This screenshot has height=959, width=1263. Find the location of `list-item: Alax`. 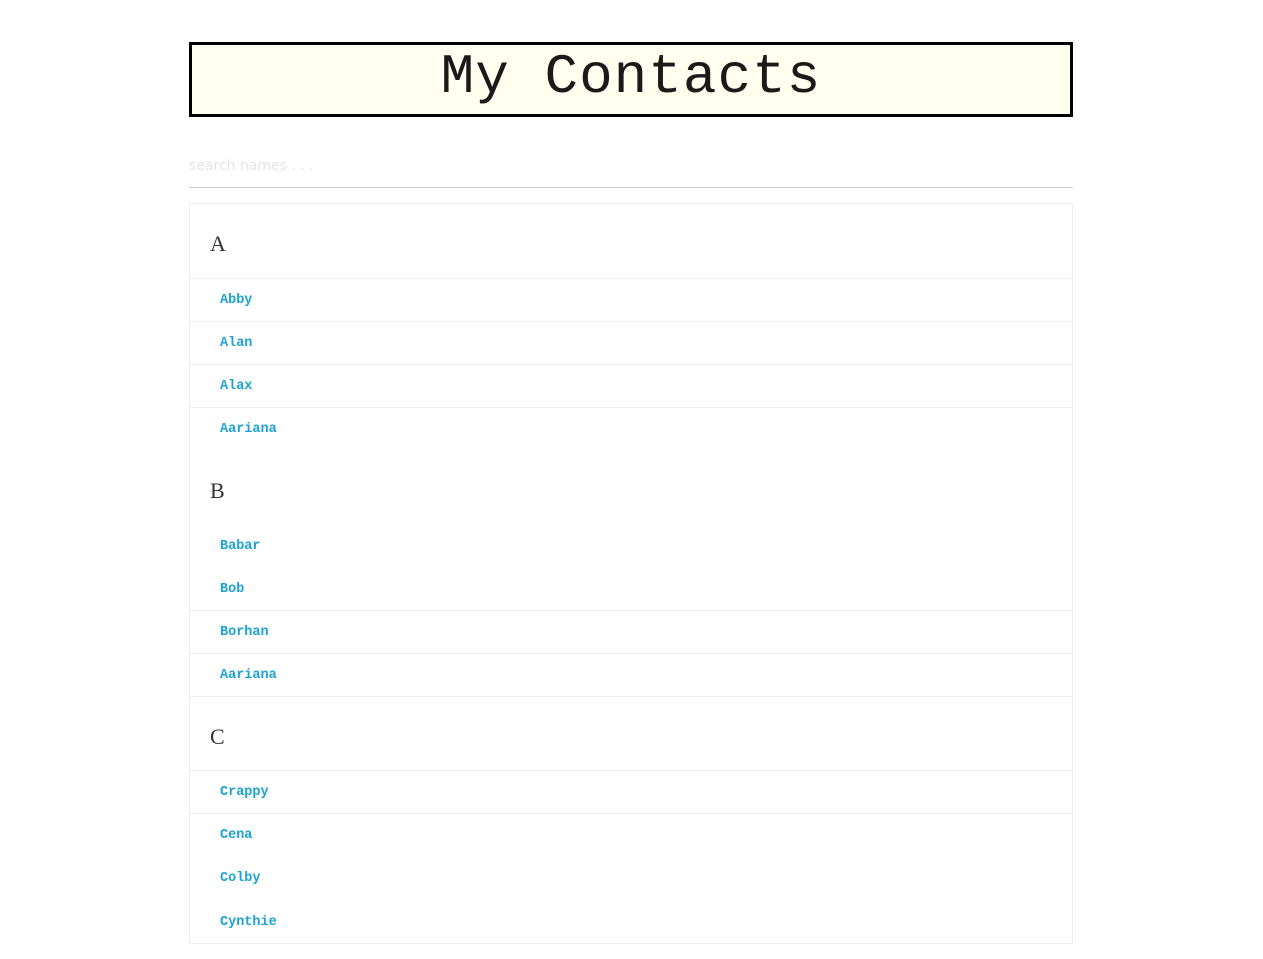

list-item: Alax is located at coordinates (631, 385).